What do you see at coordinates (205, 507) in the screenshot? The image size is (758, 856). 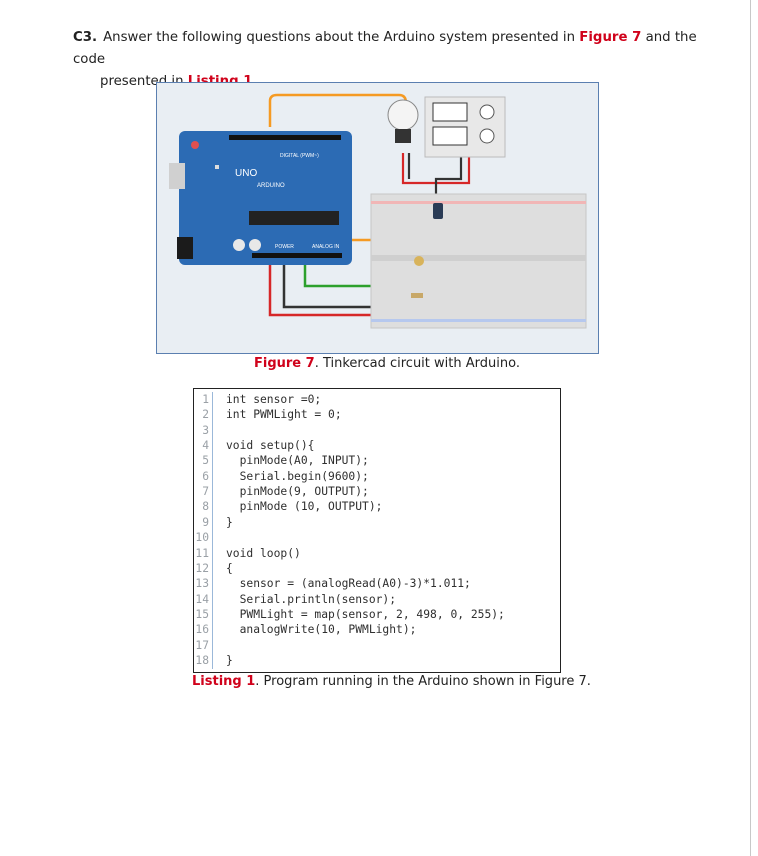 I see `line-number: 8` at bounding box center [205, 507].